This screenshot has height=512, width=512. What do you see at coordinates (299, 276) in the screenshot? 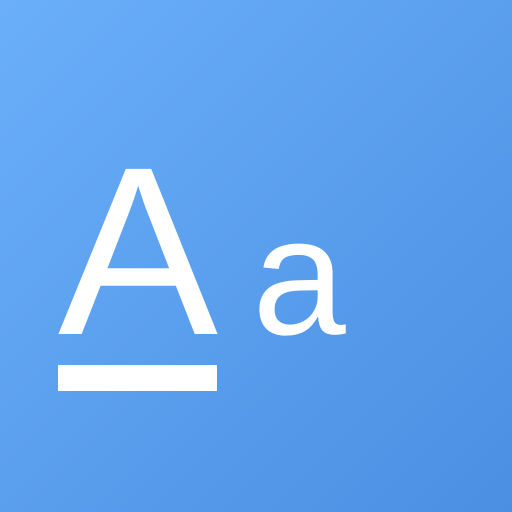
I see `lowercase-letter: a` at bounding box center [299, 276].